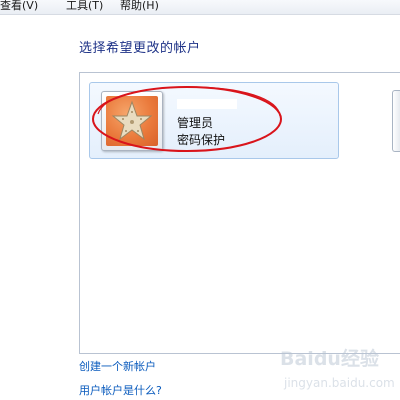  Describe the element at coordinates (396, 121) in the screenshot. I see `account-tile-partial` at that location.